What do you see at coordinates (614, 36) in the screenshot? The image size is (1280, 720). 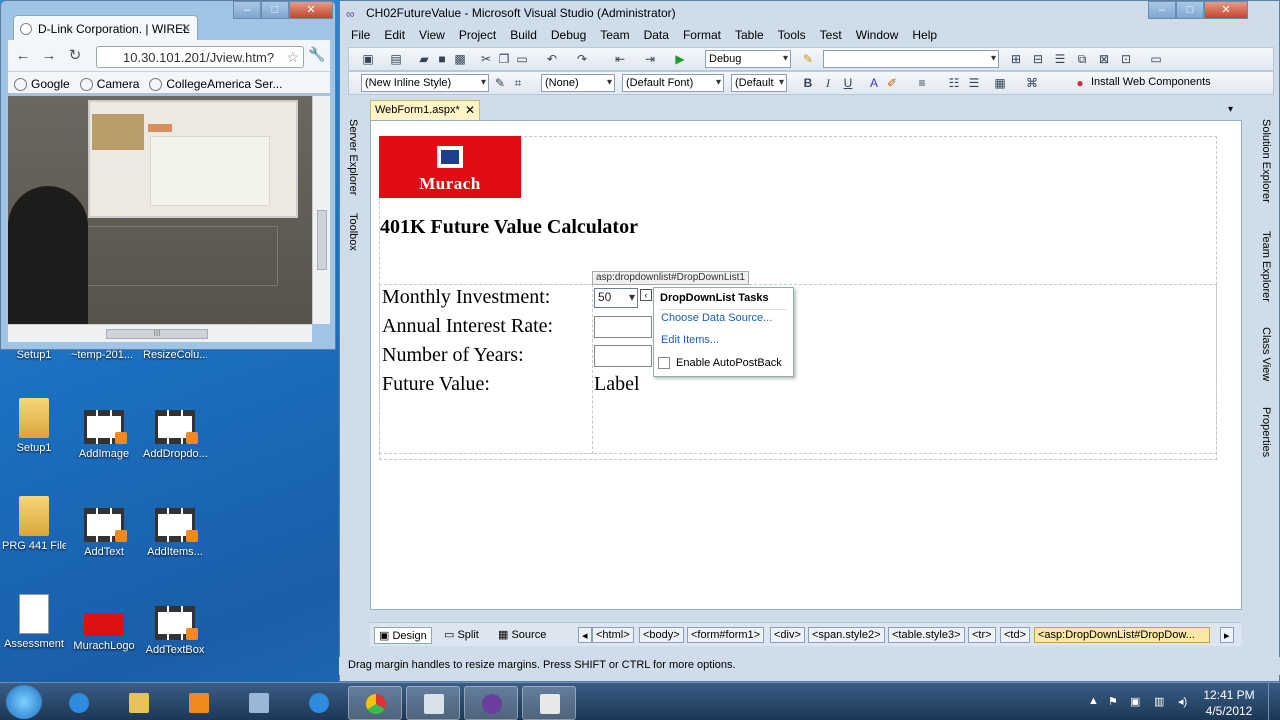 I see `menu-team: Team` at bounding box center [614, 36].